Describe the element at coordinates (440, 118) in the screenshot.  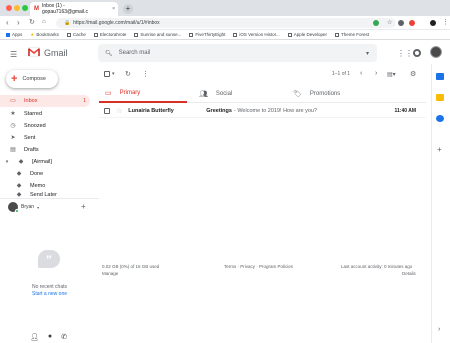
I see `tasks-icon` at that location.